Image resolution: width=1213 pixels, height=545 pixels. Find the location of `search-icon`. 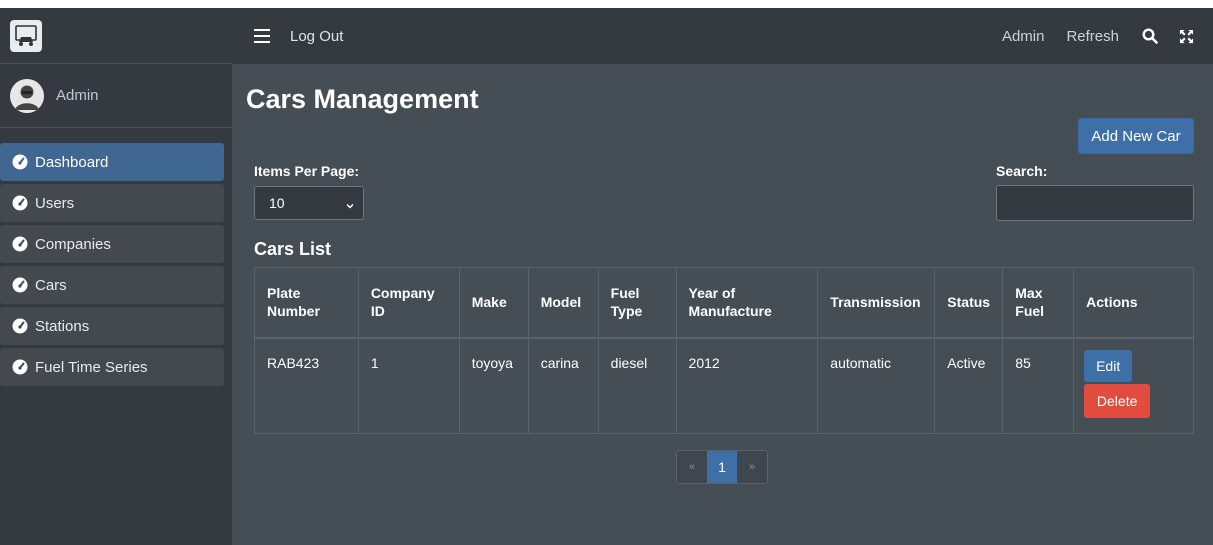

search-icon is located at coordinates (1150, 36).